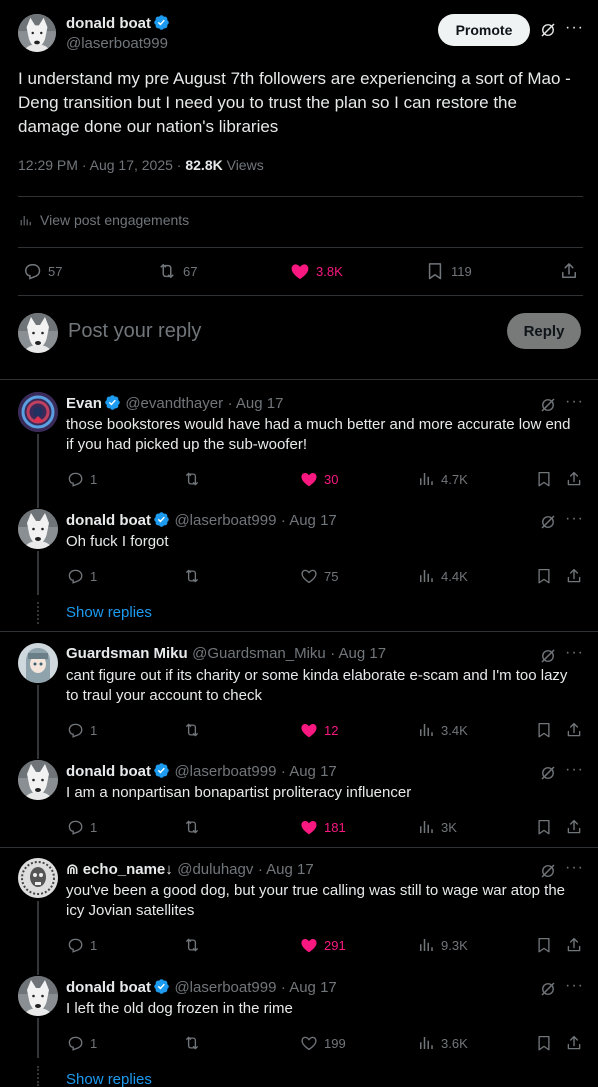 This screenshot has width=598, height=1087. I want to click on author-avatar, so click(37, 33).